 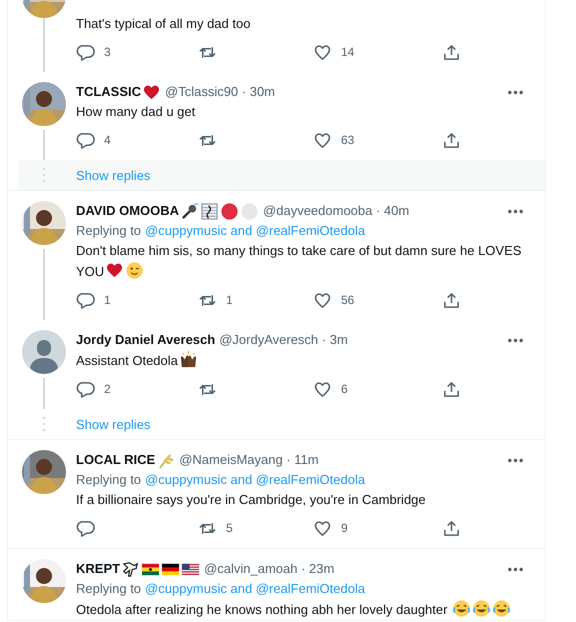 I want to click on user-handle: @Tclassic90 · 30m, so click(x=220, y=92).